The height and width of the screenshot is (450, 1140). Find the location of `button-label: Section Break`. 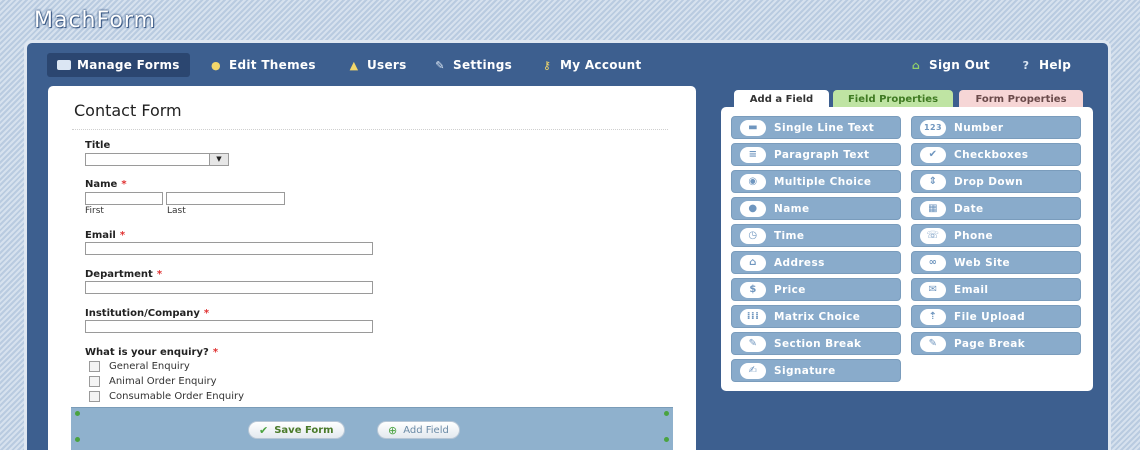

button-label: Section Break is located at coordinates (818, 343).